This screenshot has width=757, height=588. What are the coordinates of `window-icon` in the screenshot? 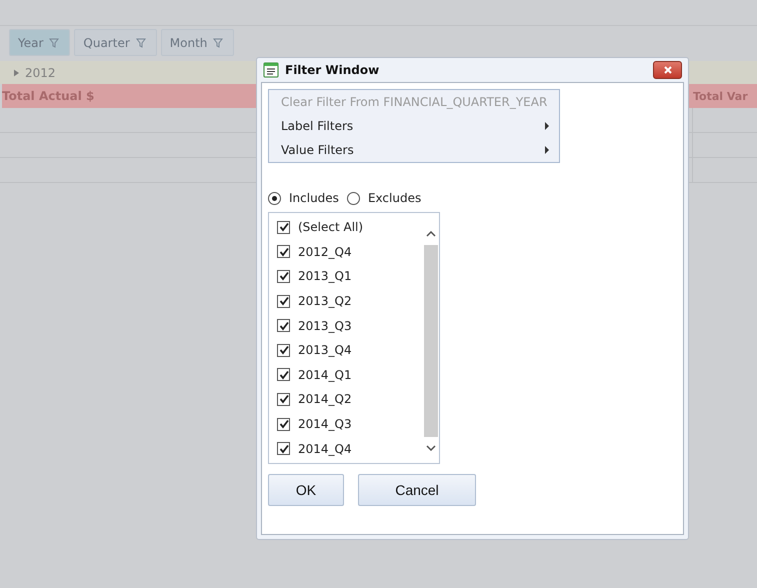 It's located at (271, 70).